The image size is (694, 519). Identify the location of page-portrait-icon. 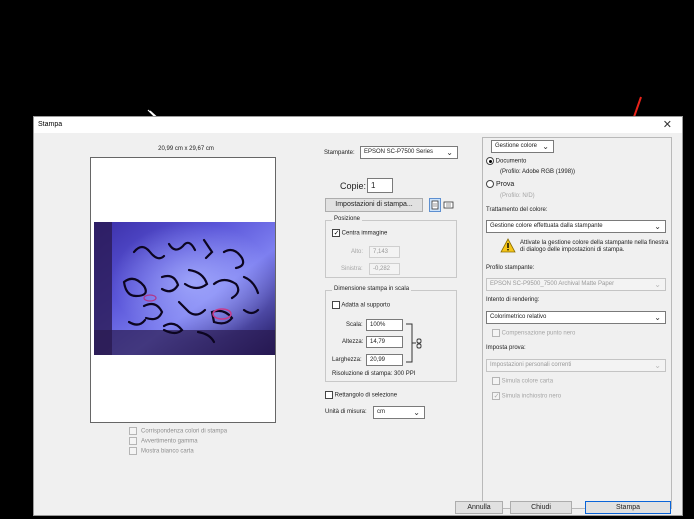
(449, 205).